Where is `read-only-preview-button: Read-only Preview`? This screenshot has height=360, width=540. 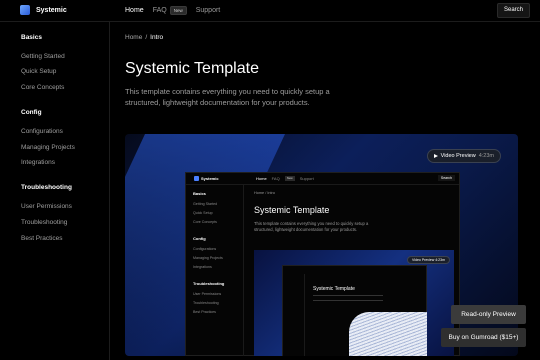
read-only-preview-button: Read-only Preview is located at coordinates (488, 314).